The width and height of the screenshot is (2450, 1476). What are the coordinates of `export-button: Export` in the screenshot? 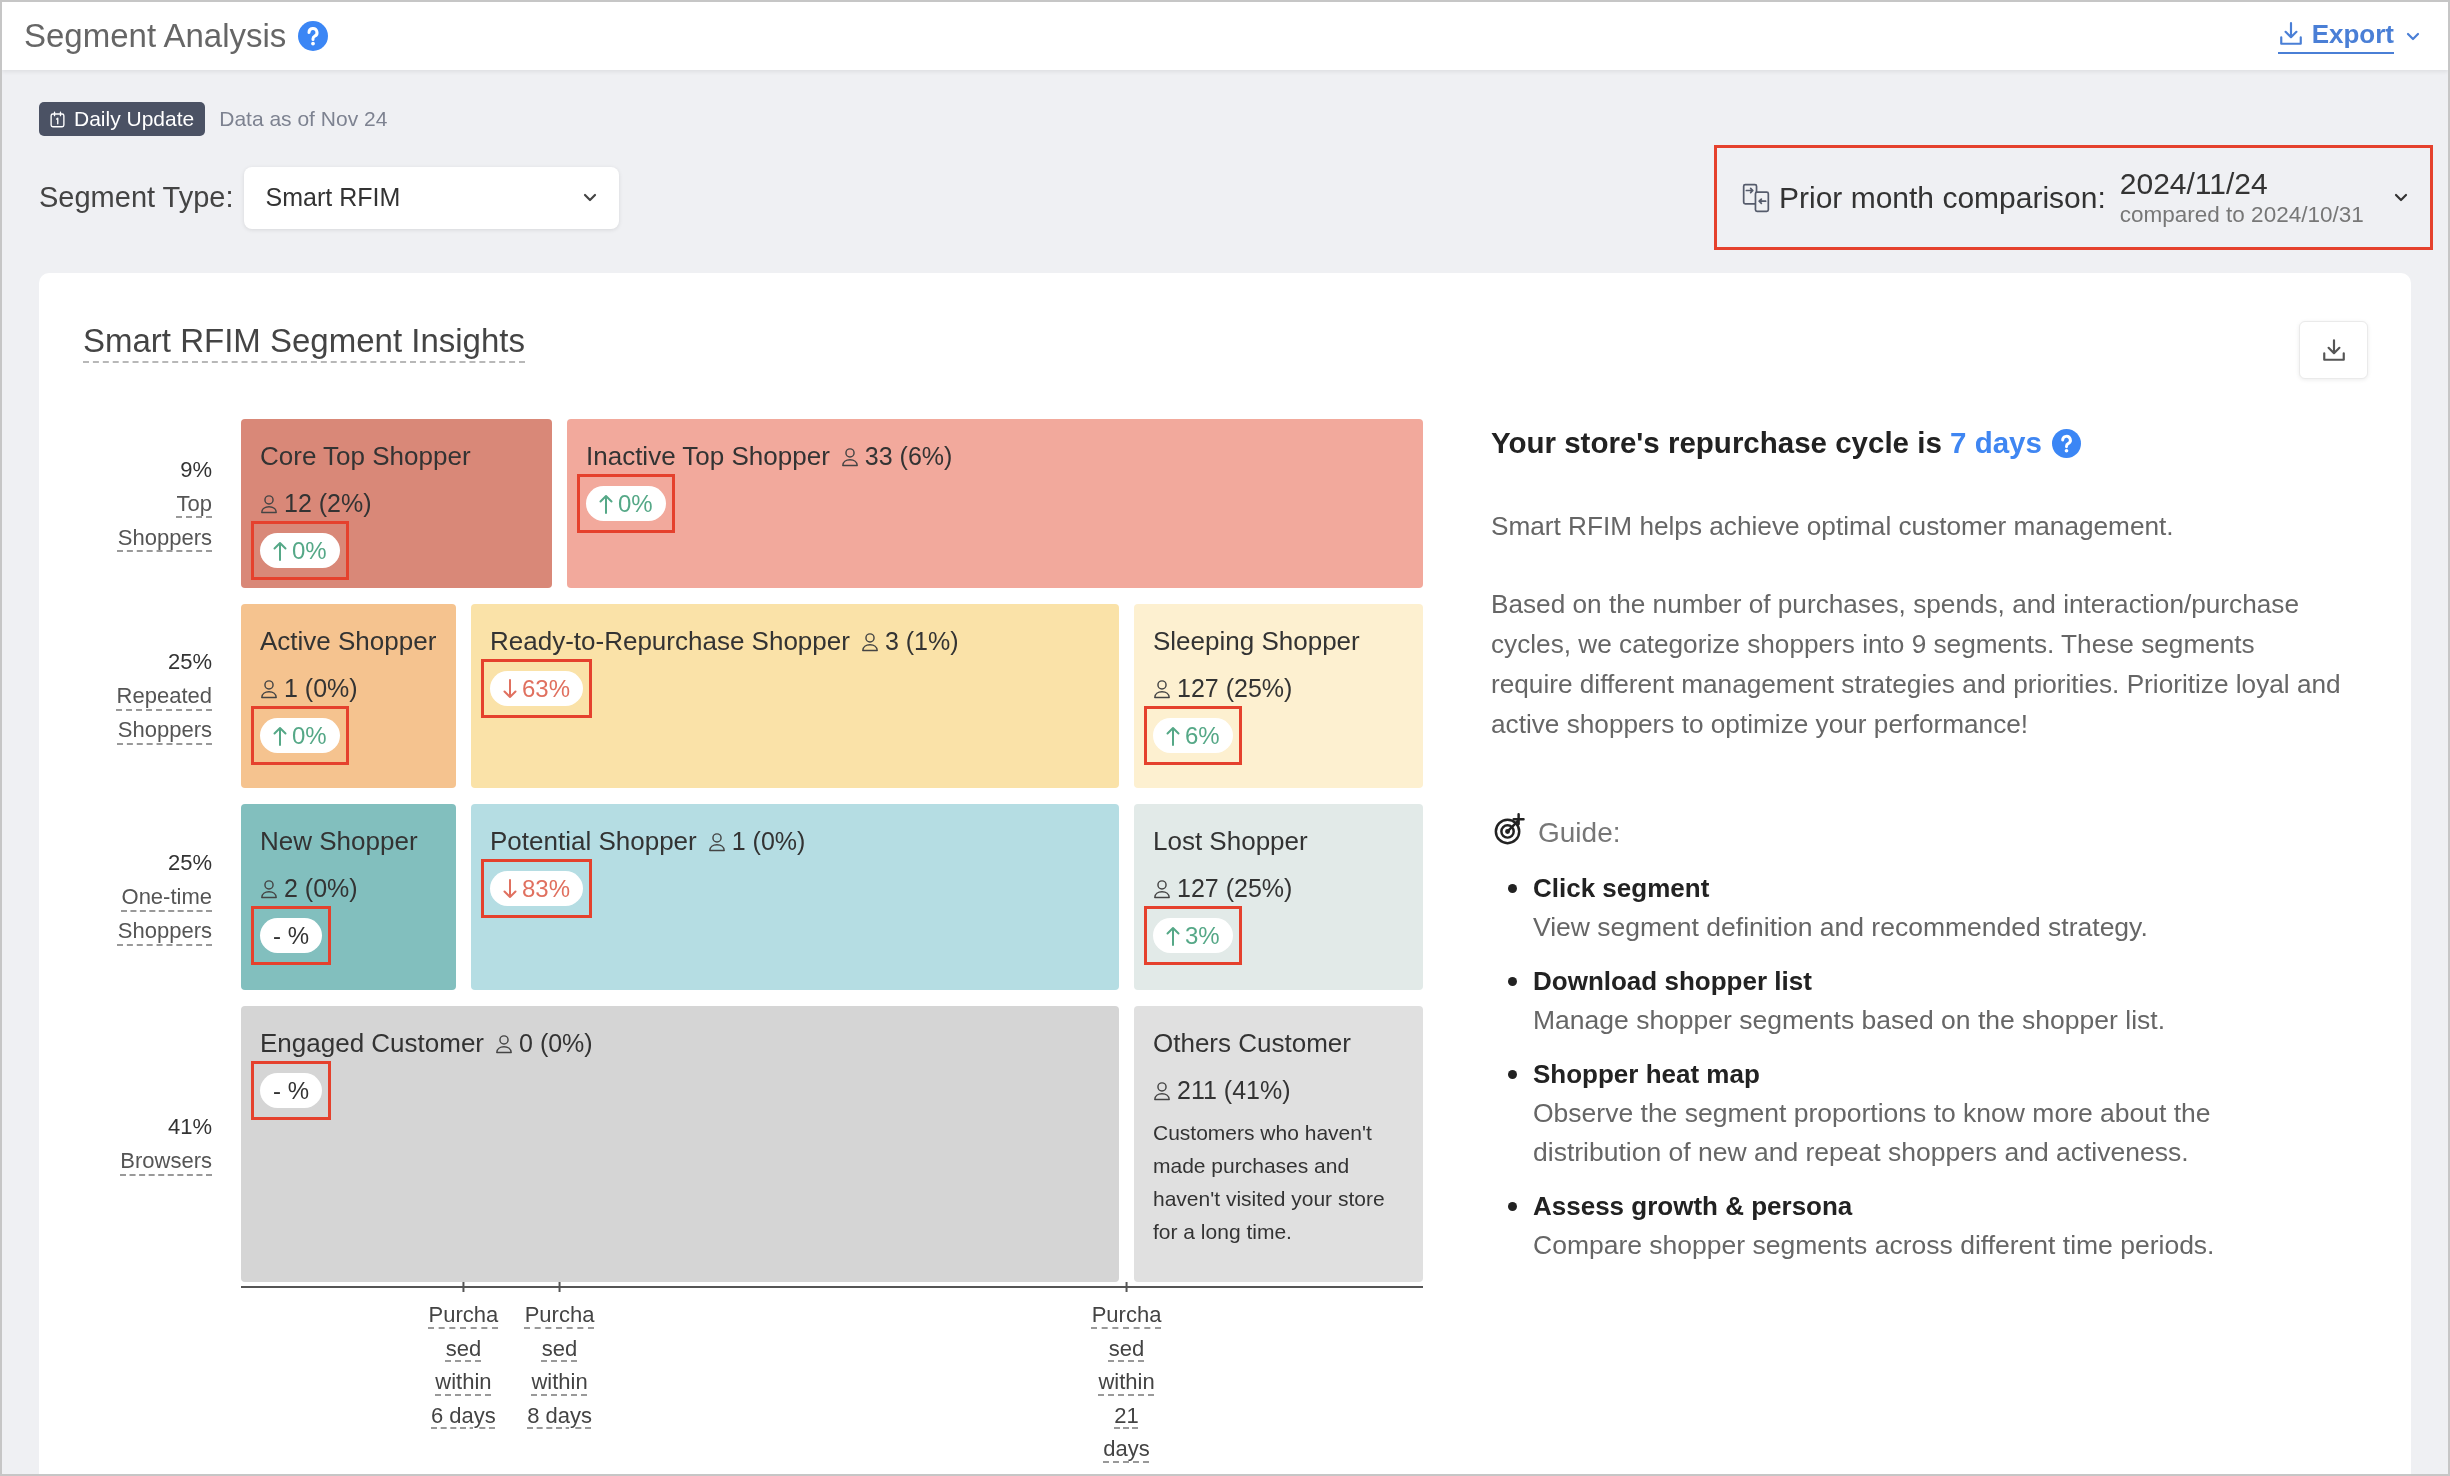 It's located at (2335, 36).